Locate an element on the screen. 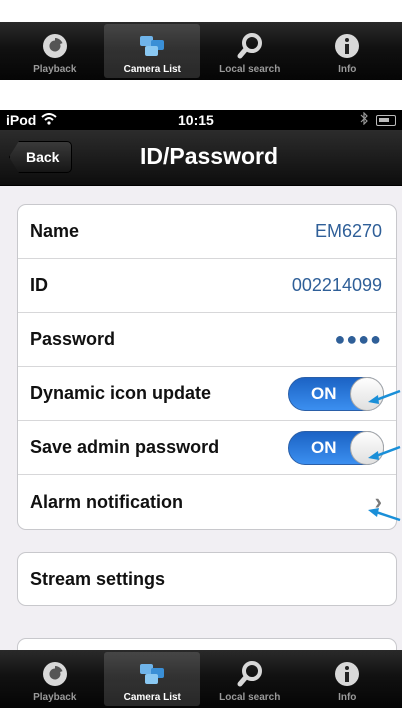  stream-group: Stream settings is located at coordinates (207, 579).